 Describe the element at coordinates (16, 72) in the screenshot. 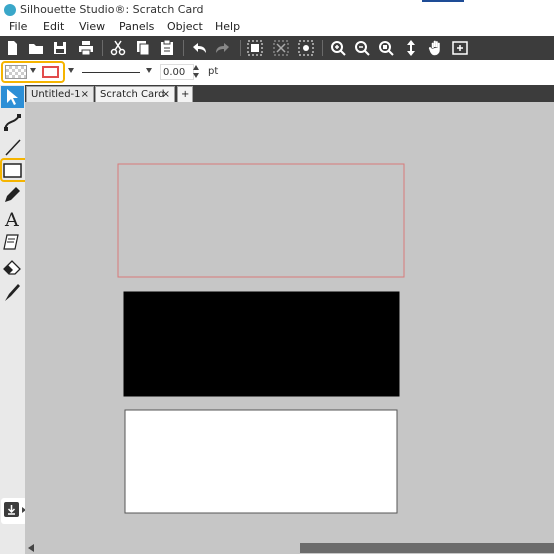

I see `fill-swatch` at that location.